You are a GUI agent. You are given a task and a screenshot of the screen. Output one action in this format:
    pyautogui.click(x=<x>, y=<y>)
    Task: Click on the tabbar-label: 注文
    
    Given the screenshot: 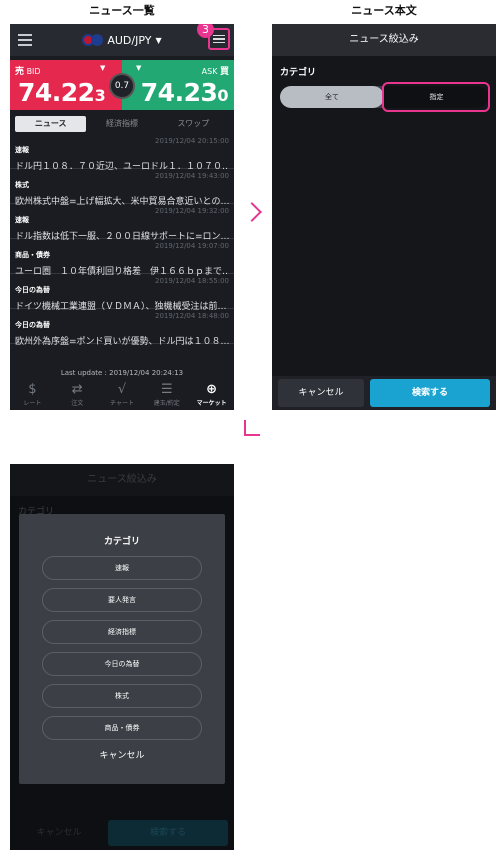 What is the action you would take?
    pyautogui.click(x=77, y=403)
    